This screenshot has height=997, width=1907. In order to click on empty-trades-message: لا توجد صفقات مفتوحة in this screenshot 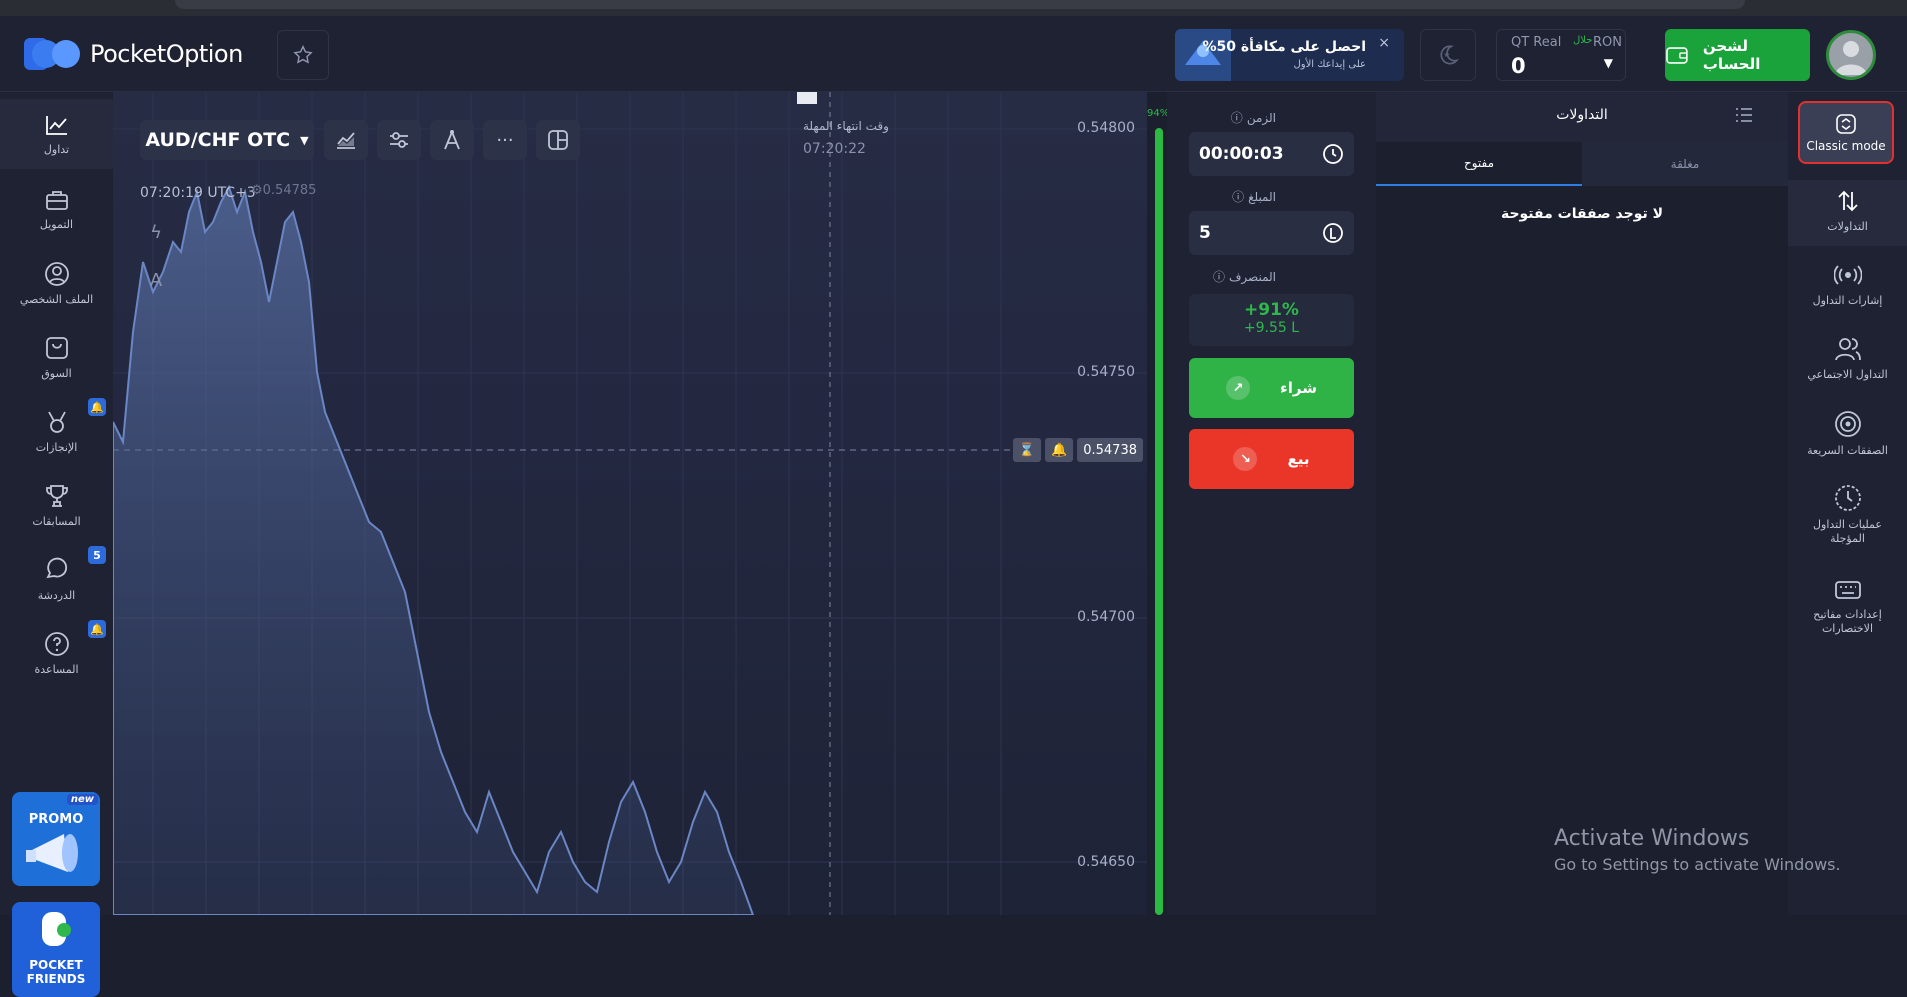, I will do `click(1582, 214)`.